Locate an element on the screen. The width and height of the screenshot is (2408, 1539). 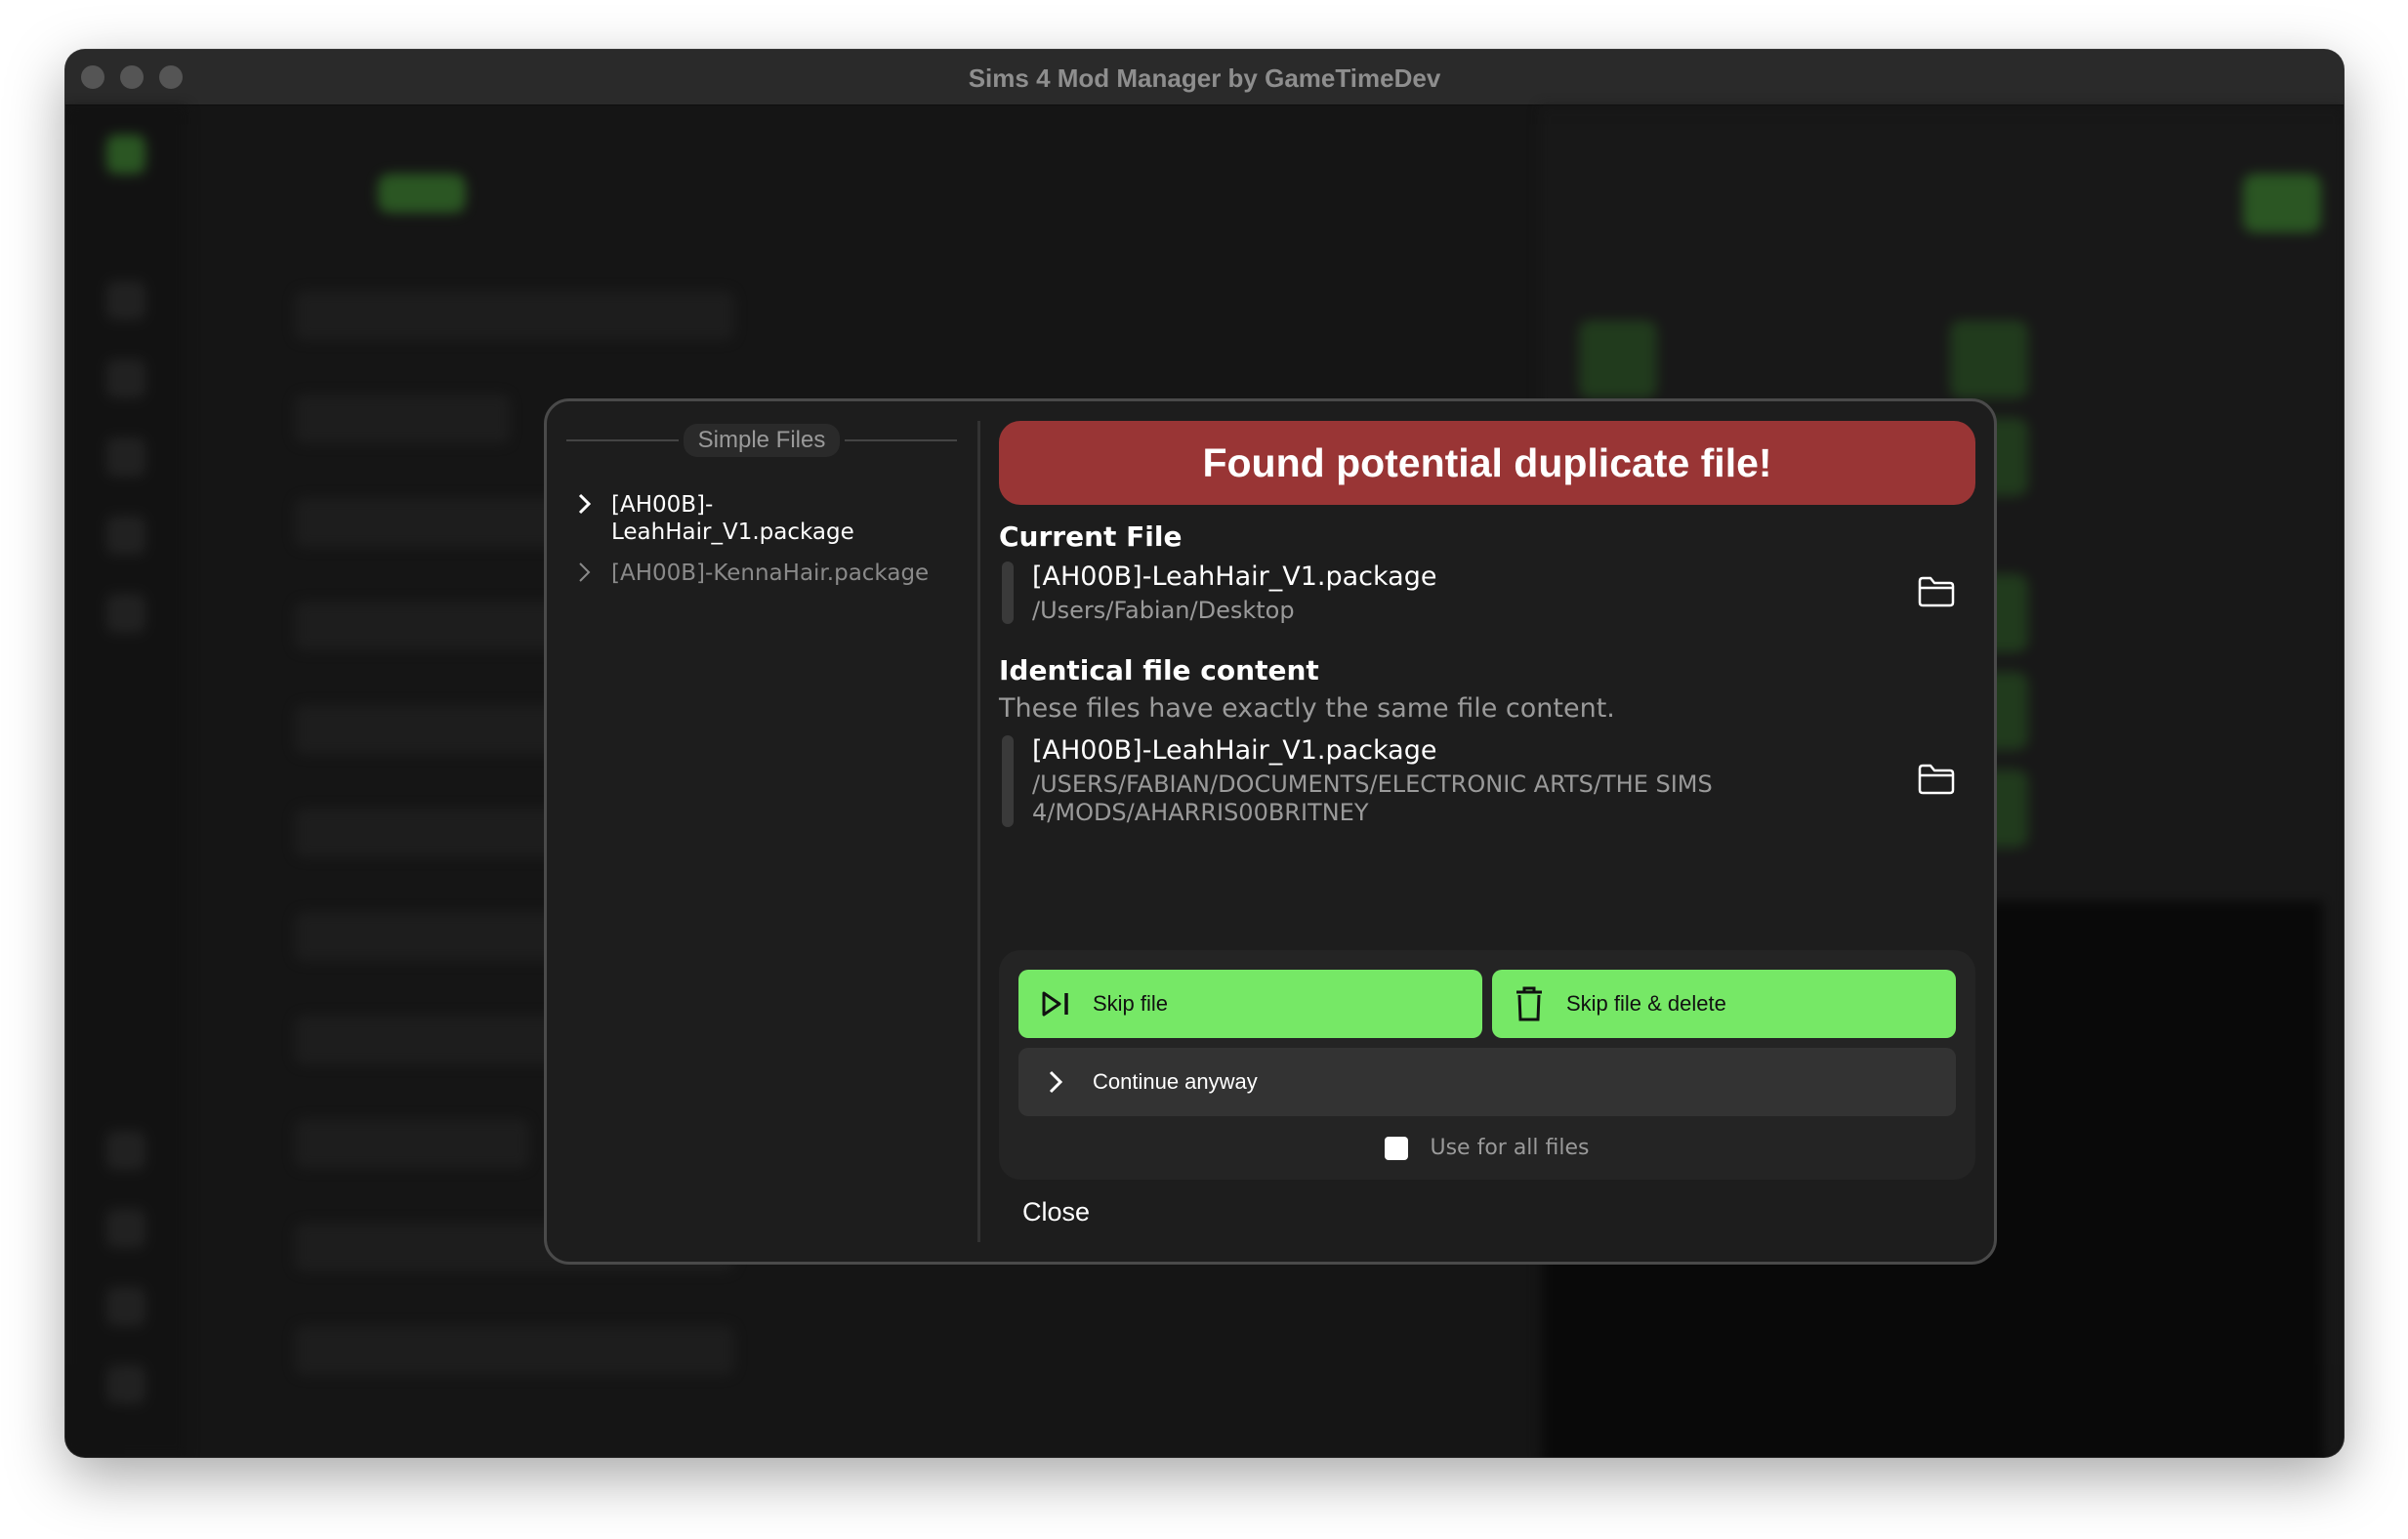
file-list-item: [AH00B]-KennaHair.package is located at coordinates (761, 575).